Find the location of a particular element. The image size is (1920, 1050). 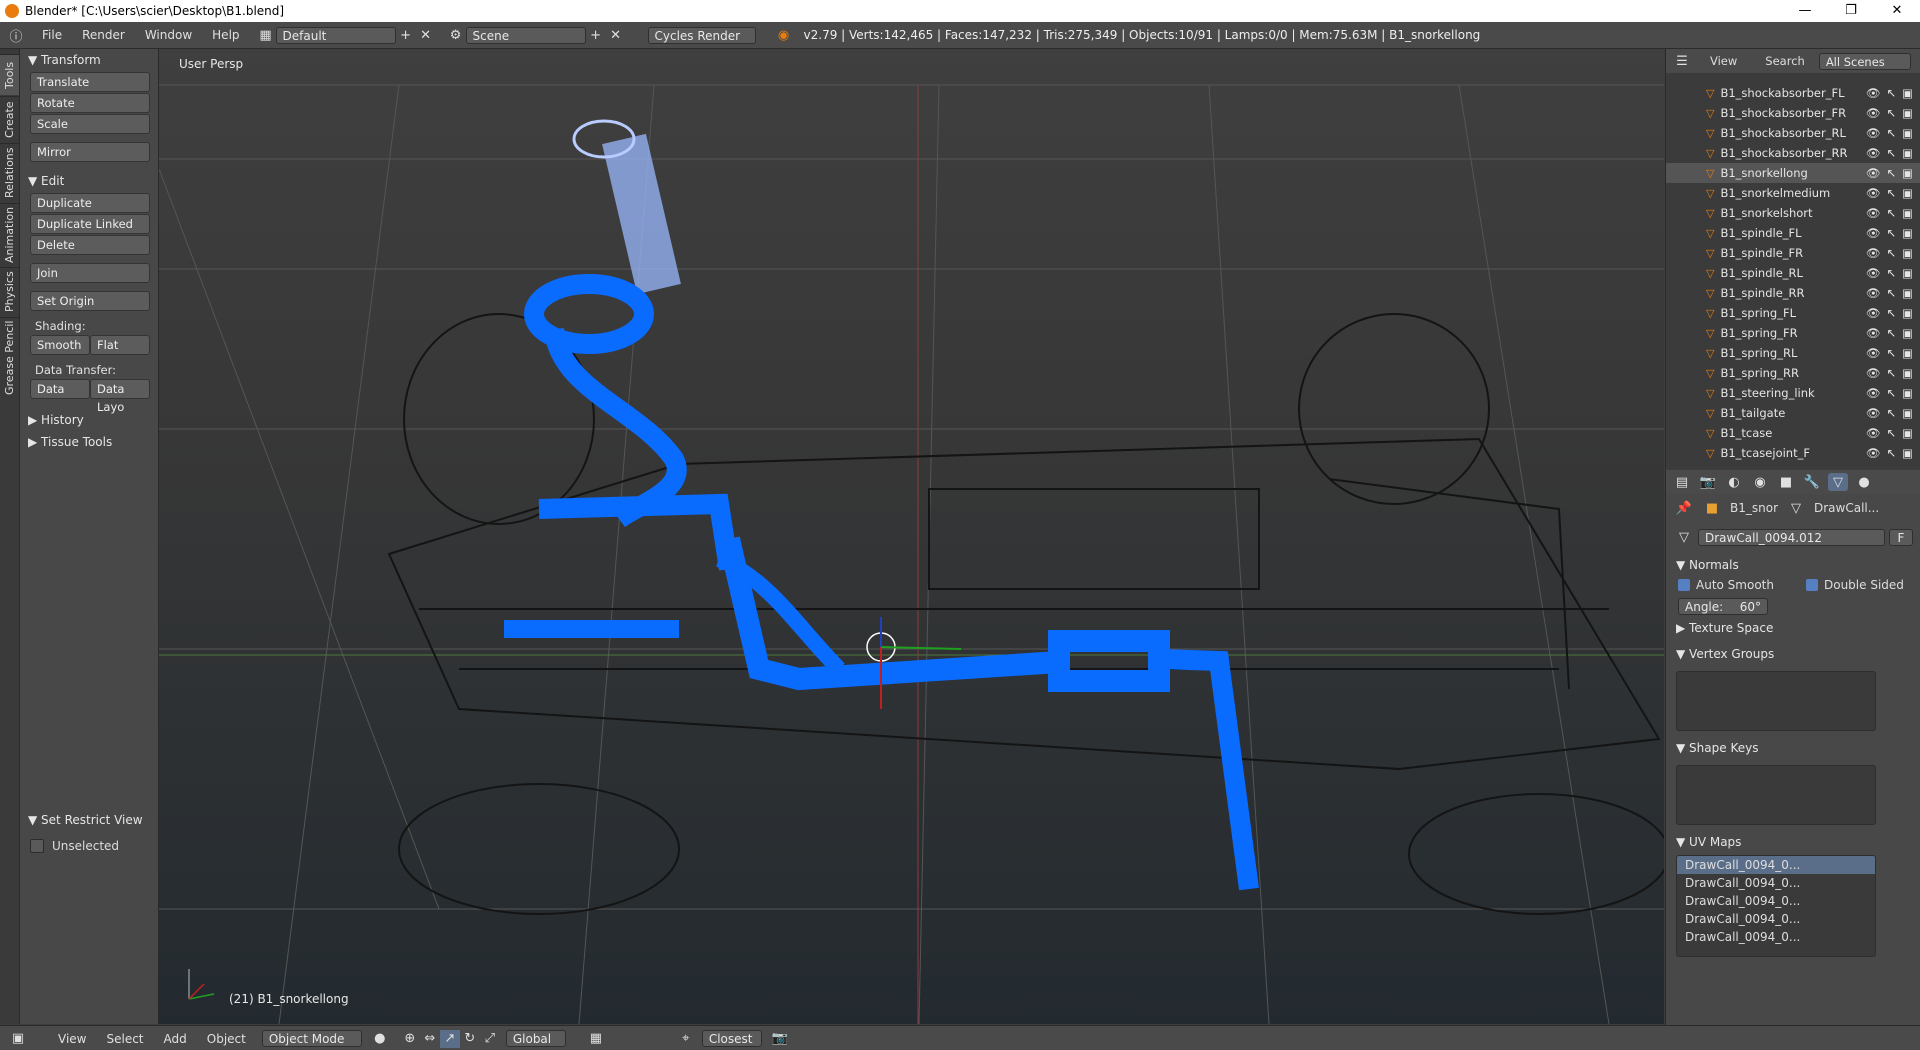

smooth-button: Smooth is located at coordinates (60, 345).